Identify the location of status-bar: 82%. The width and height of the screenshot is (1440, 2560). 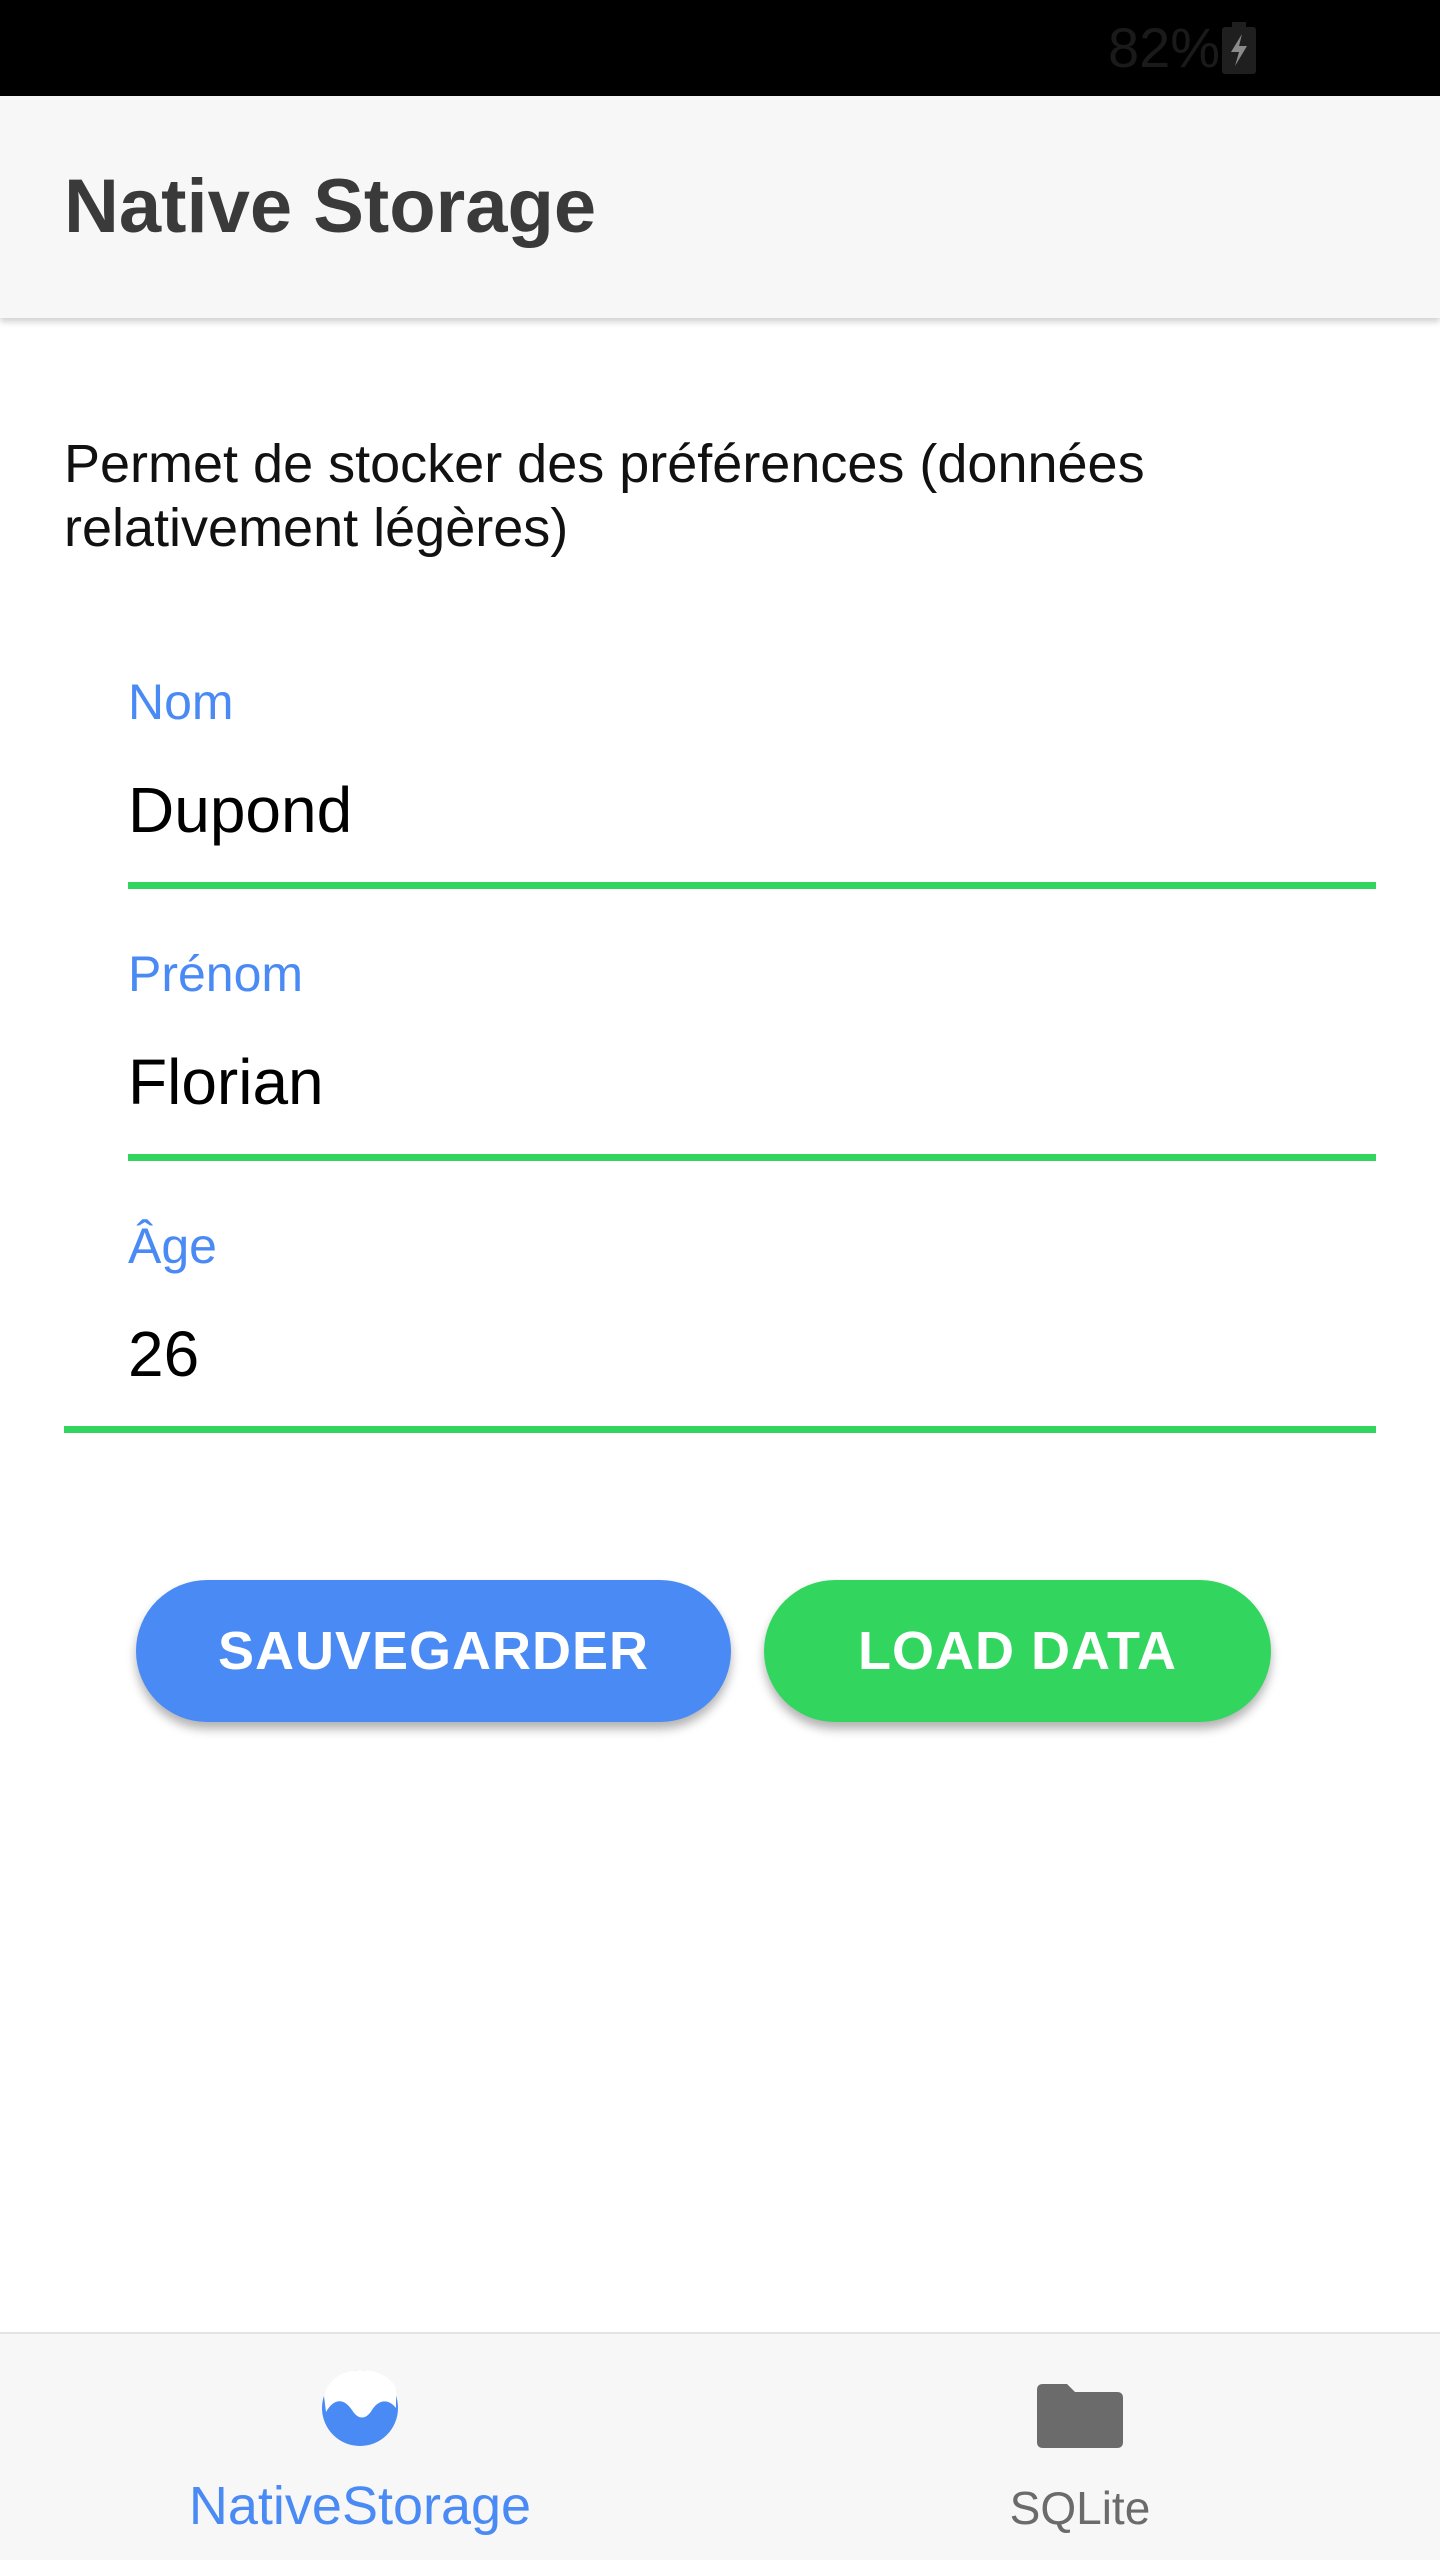
(720, 48).